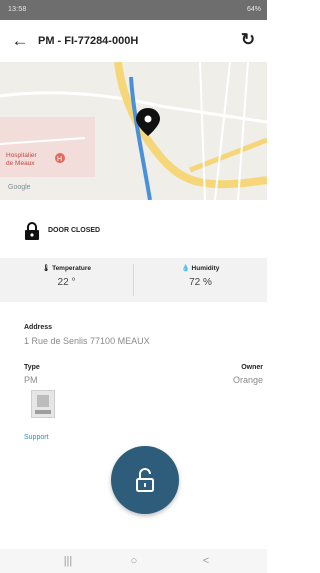  Describe the element at coordinates (74, 230) in the screenshot. I see `door-status-label: DOOR CLOSED` at that location.